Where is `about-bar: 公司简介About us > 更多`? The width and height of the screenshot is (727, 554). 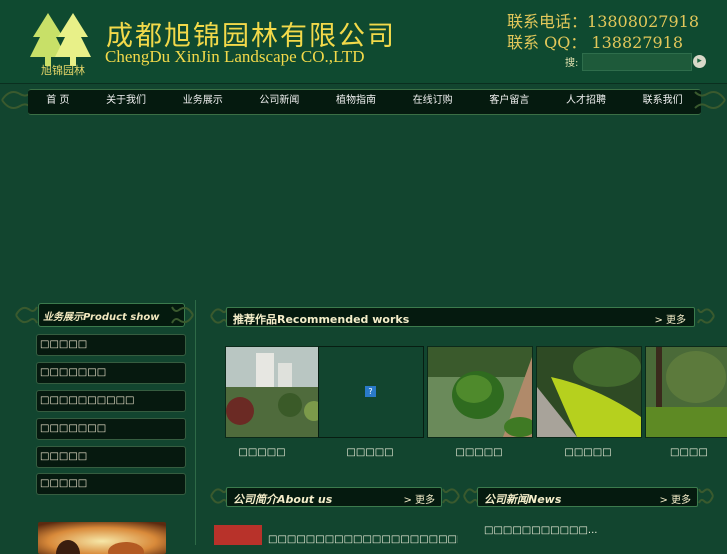 about-bar: 公司简介About us > 更多 is located at coordinates (334, 497).